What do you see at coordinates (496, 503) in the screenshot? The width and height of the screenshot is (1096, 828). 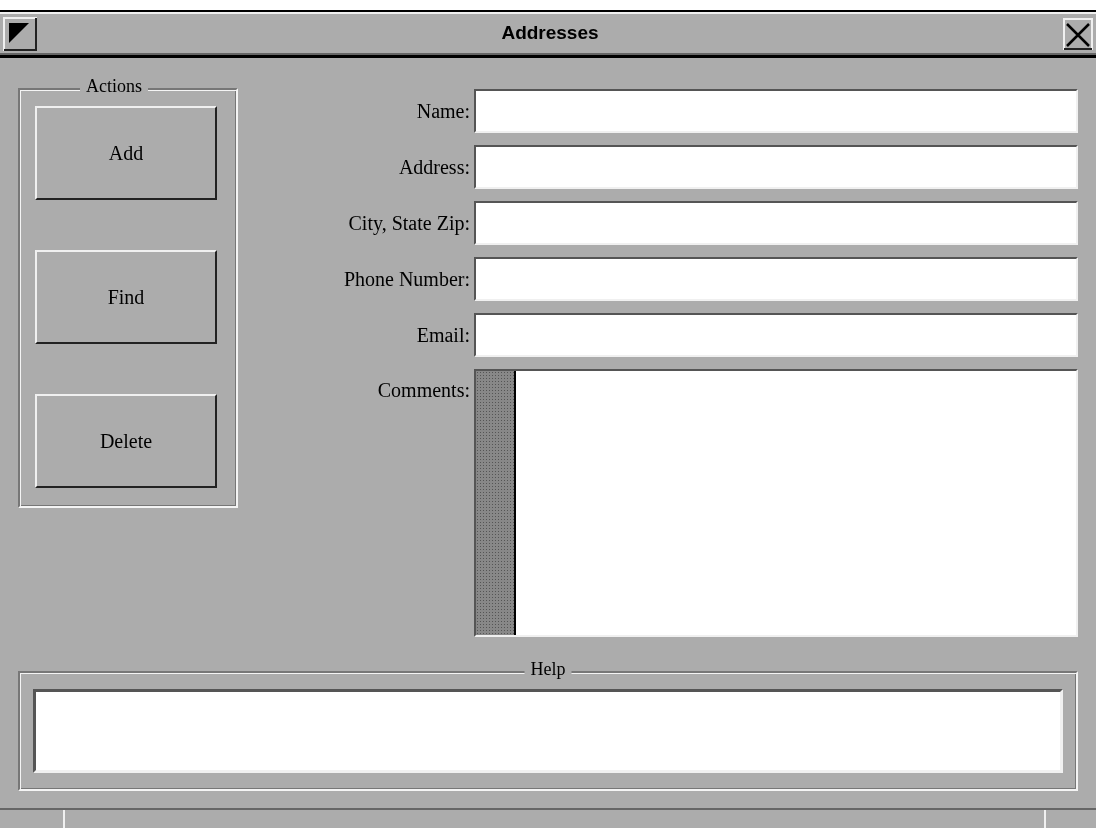 I see `scrollbar` at bounding box center [496, 503].